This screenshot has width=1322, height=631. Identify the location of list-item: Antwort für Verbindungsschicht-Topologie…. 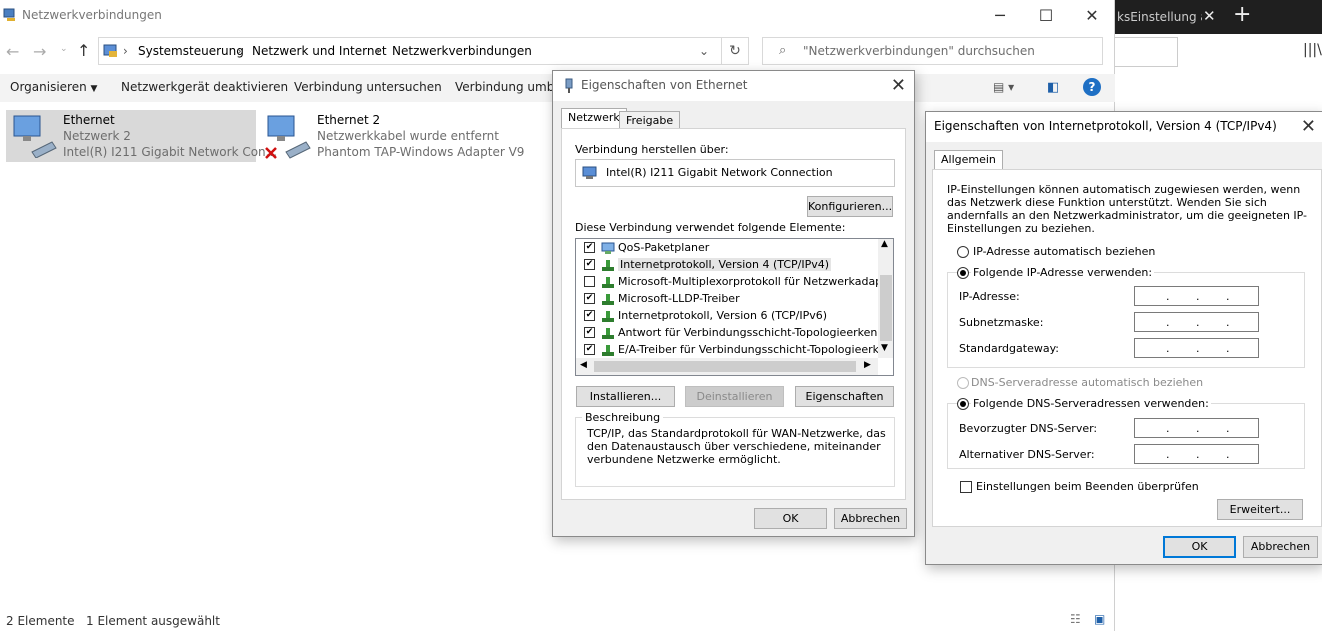
(734, 333).